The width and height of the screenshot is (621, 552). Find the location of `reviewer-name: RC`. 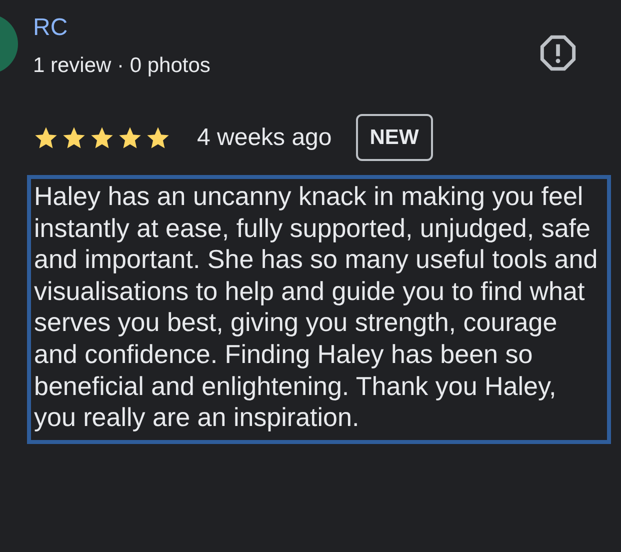

reviewer-name: RC is located at coordinates (286, 28).